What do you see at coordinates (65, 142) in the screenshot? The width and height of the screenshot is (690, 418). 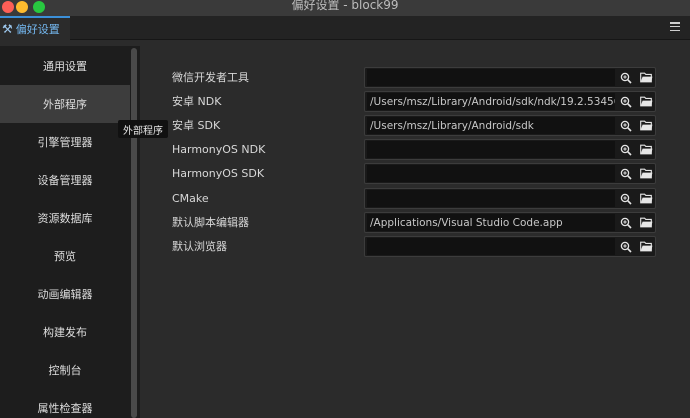 I see `sidebar-item-engine-manager: 引擎管理器` at bounding box center [65, 142].